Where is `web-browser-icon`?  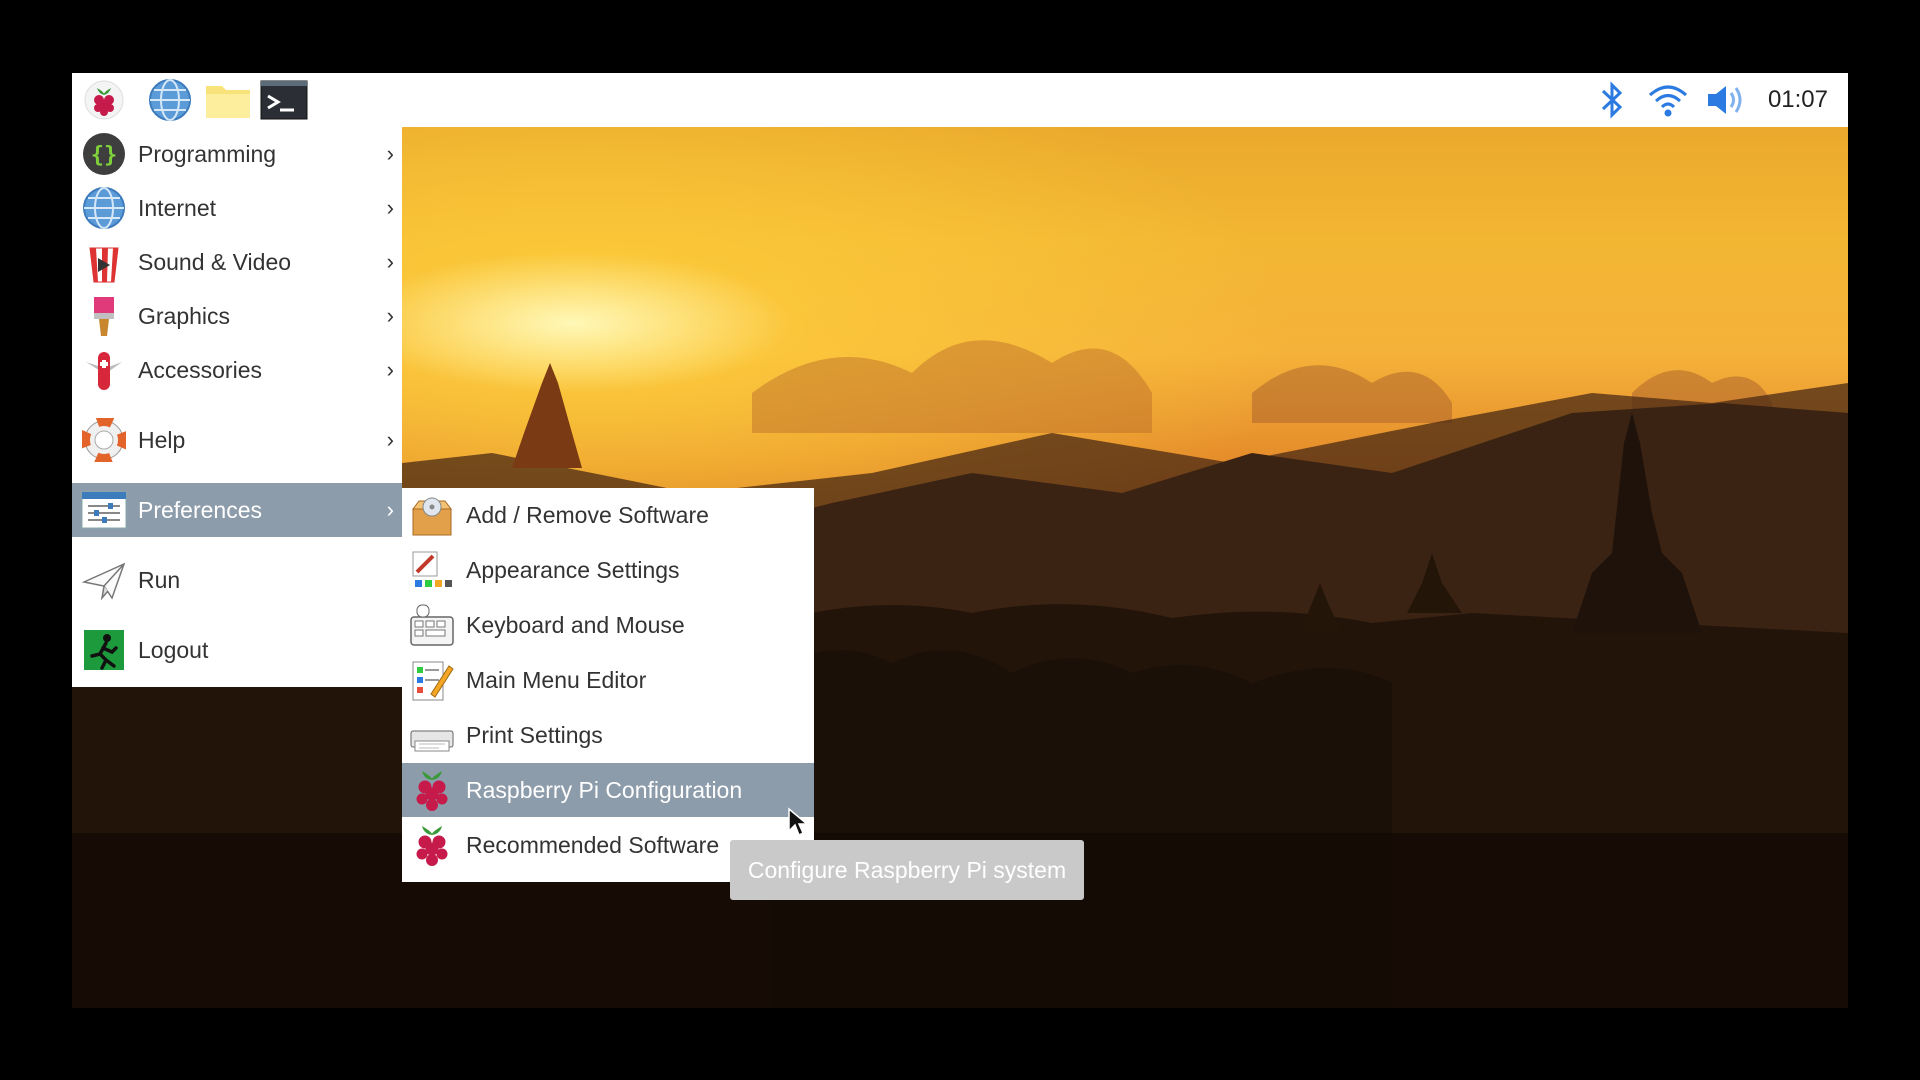
web-browser-icon is located at coordinates (170, 100).